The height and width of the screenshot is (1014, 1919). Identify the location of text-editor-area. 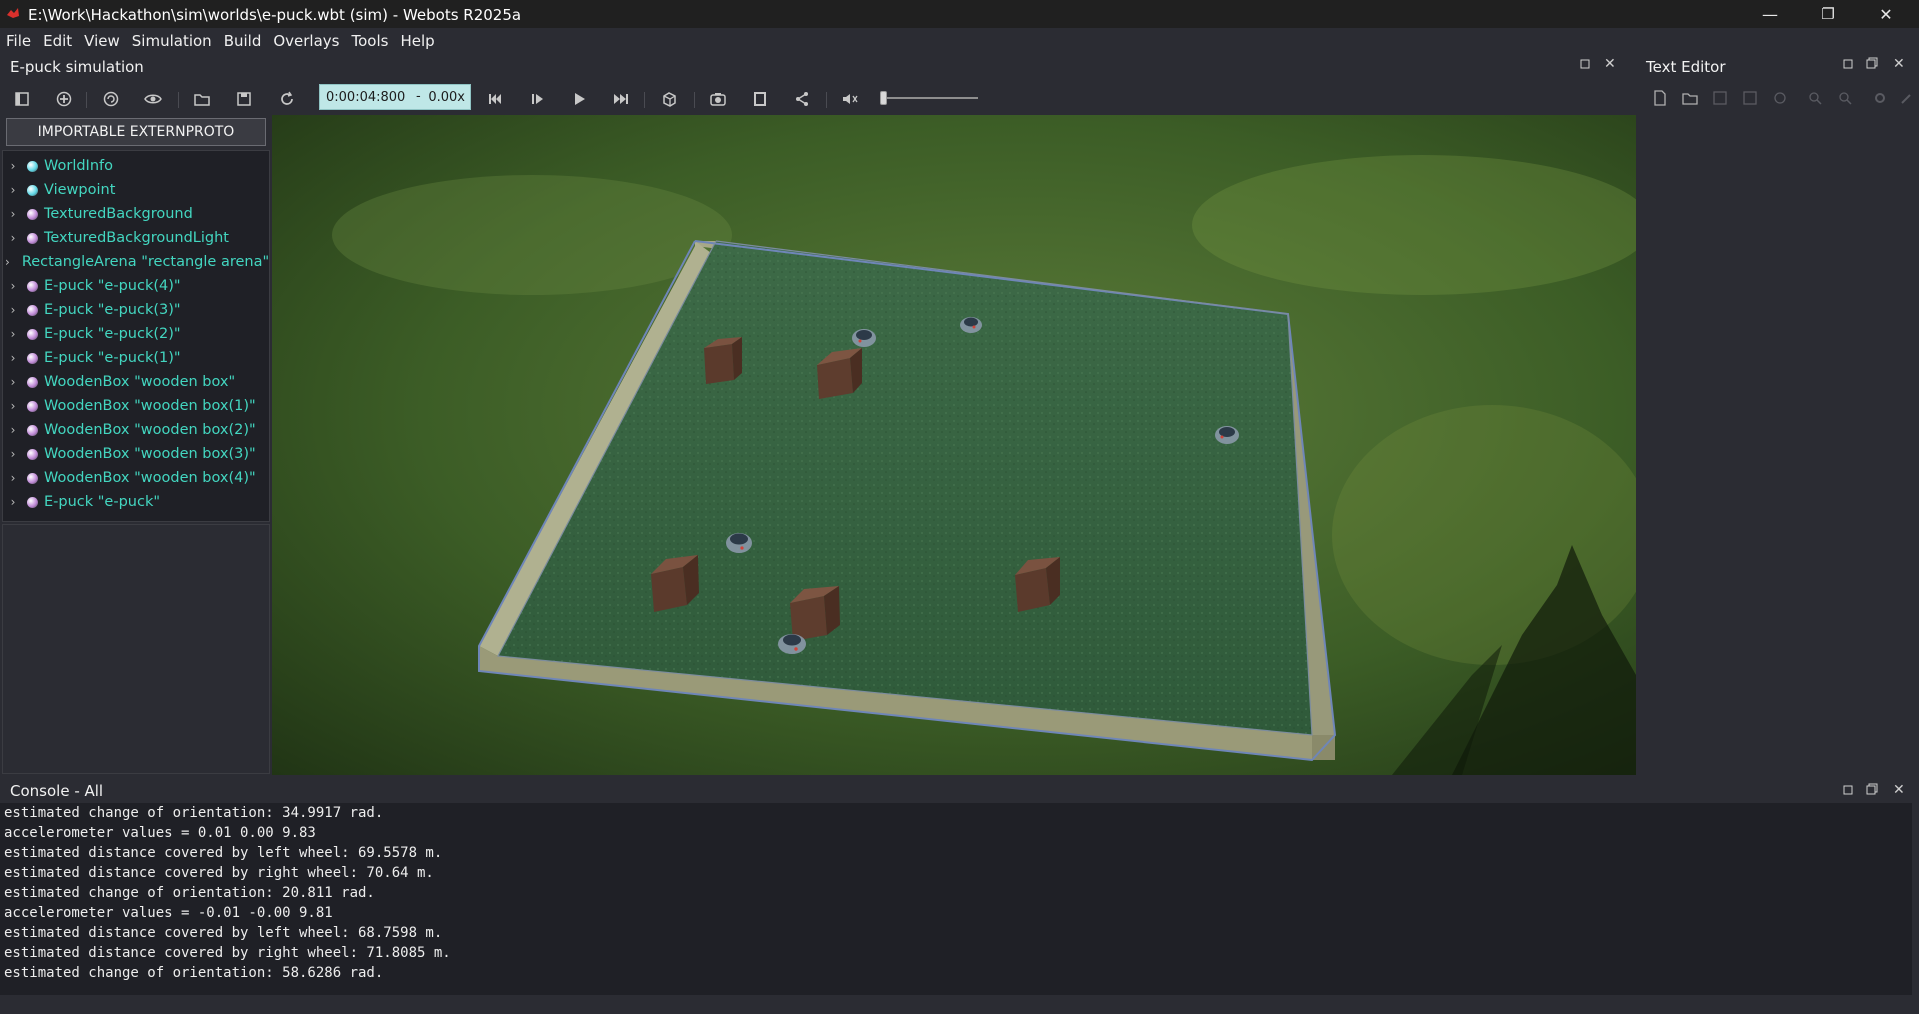
(1778, 445).